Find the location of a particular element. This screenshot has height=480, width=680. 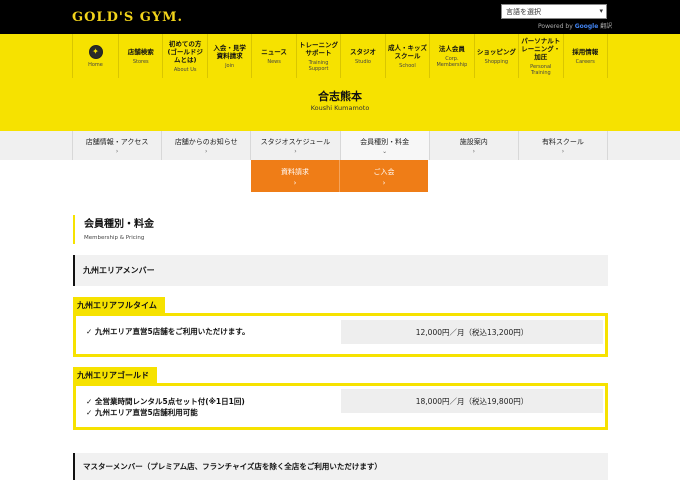

chevron-down-icon: ⌄ is located at coordinates (385, 151).